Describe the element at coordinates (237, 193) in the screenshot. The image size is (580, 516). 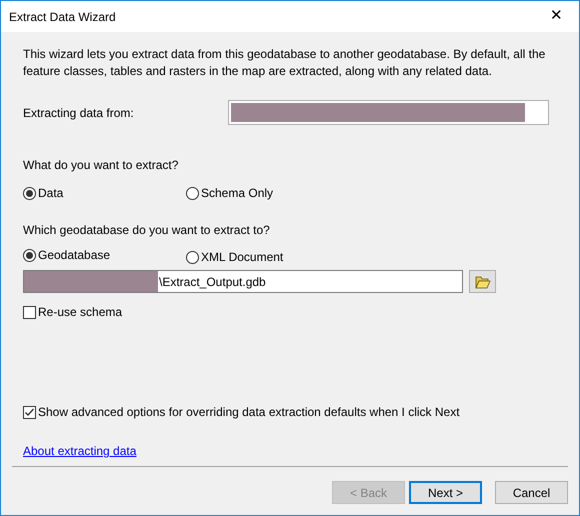
I see `radio-label: Schema Only` at that location.